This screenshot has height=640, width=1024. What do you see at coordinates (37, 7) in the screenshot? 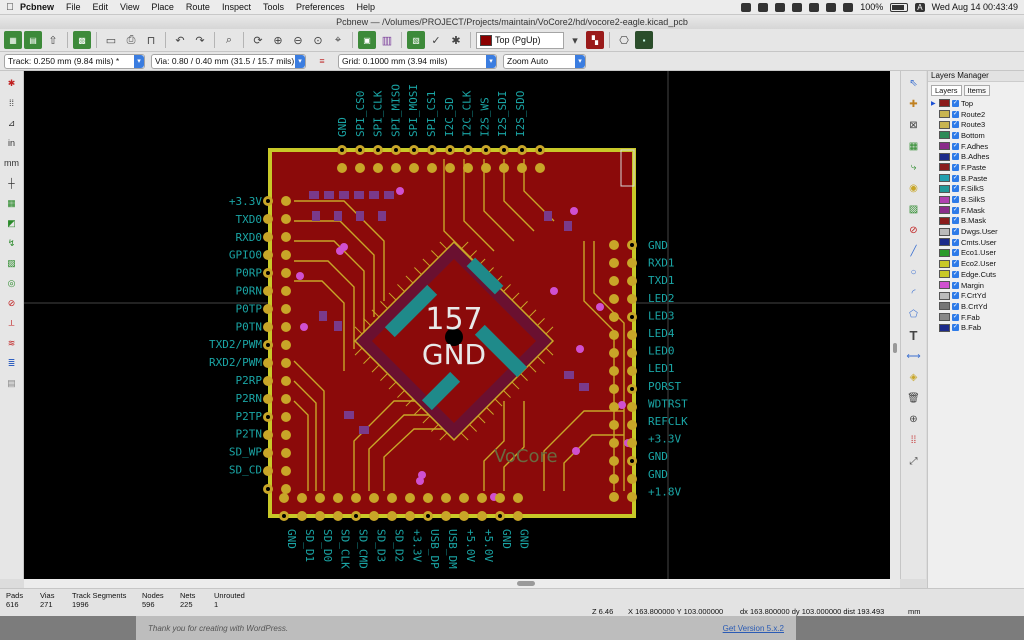
I see `menu-app-name: Pcbnew` at bounding box center [37, 7].